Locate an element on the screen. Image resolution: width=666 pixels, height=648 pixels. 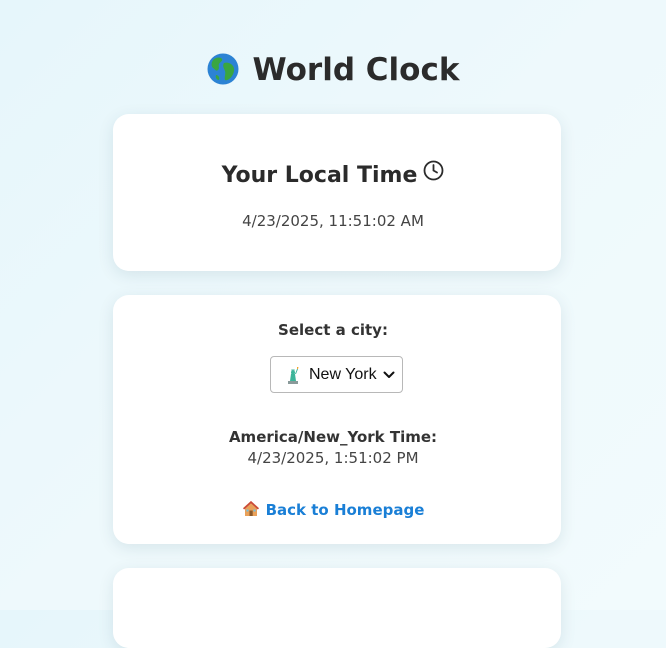
back-to-homepage-link: Back to Homepage is located at coordinates (333, 510).